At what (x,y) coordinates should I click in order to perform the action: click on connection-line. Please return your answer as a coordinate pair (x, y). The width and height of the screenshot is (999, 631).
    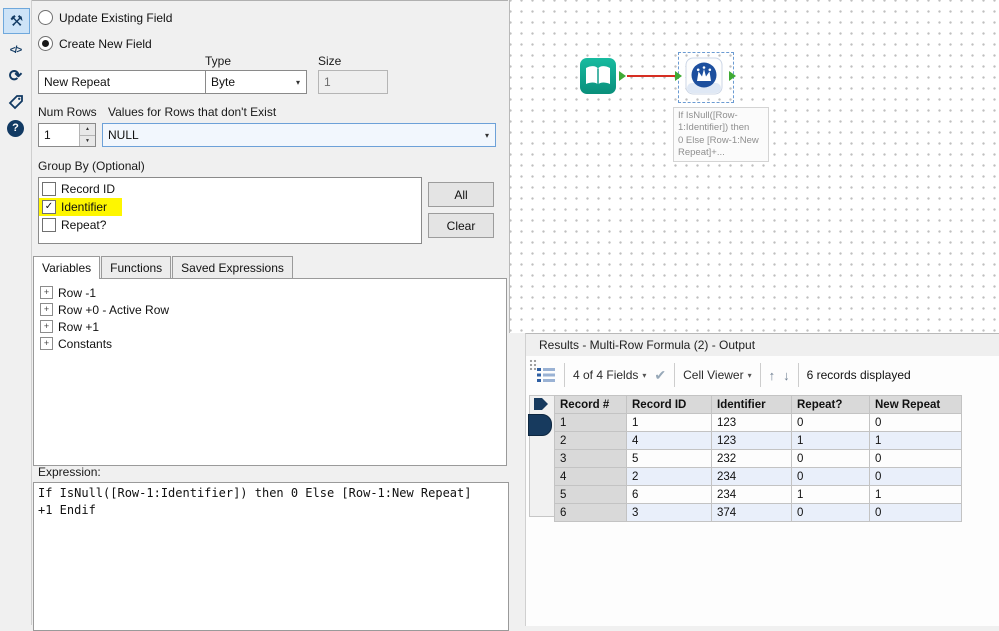
    Looking at the image, I should click on (652, 76).